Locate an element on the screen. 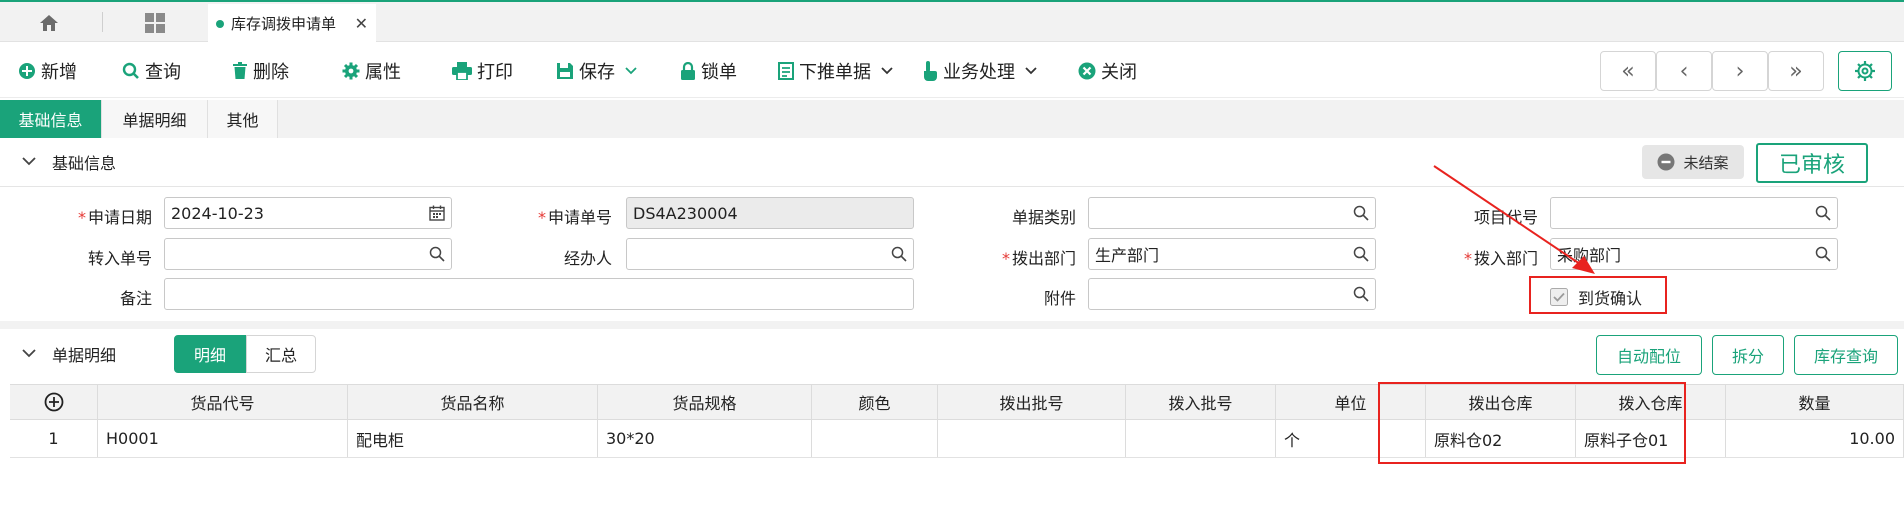 The height and width of the screenshot is (510, 1904). new-button: 新增 is located at coordinates (47, 71).